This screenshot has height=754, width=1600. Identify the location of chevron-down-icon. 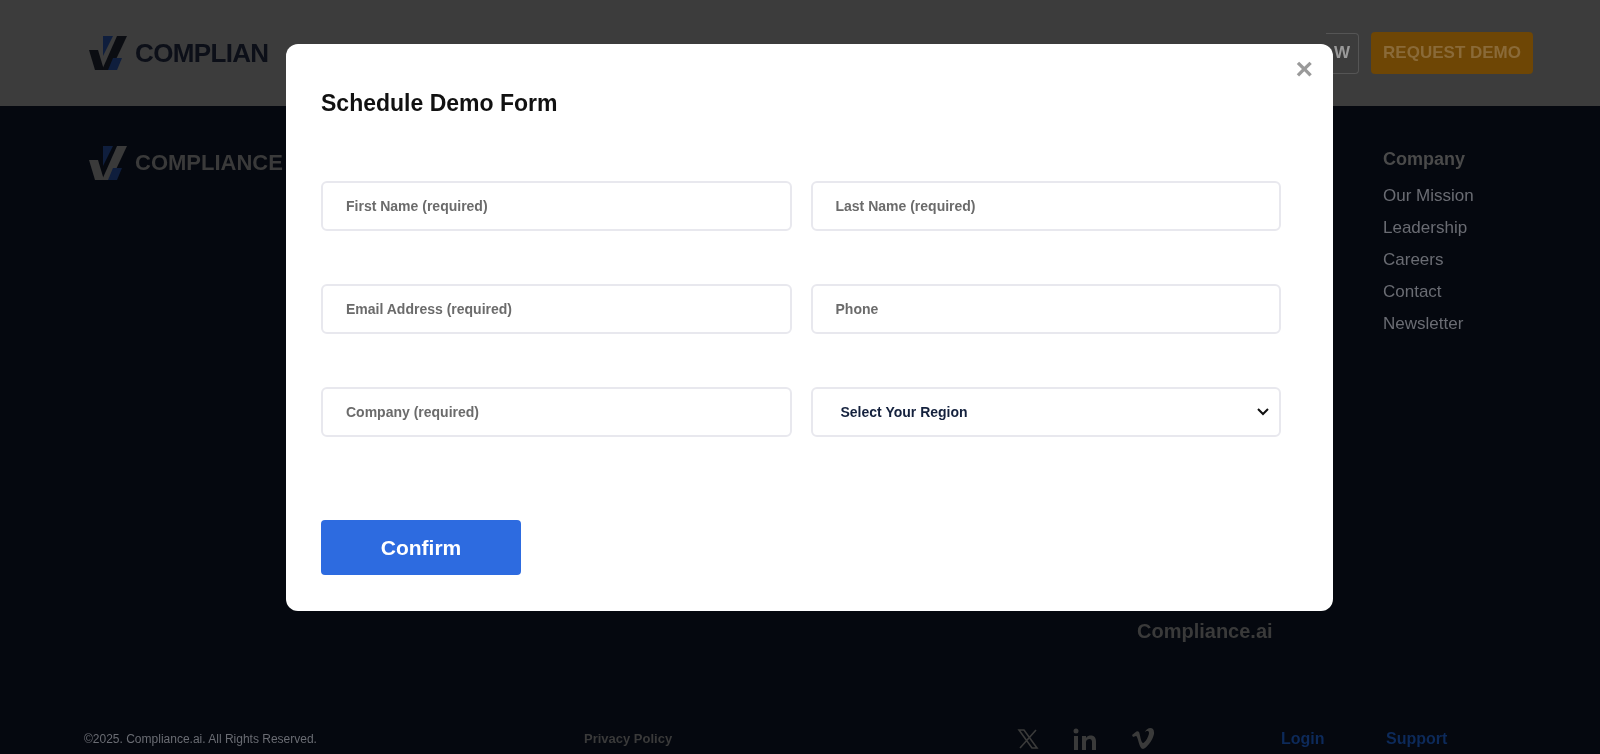
(1263, 412).